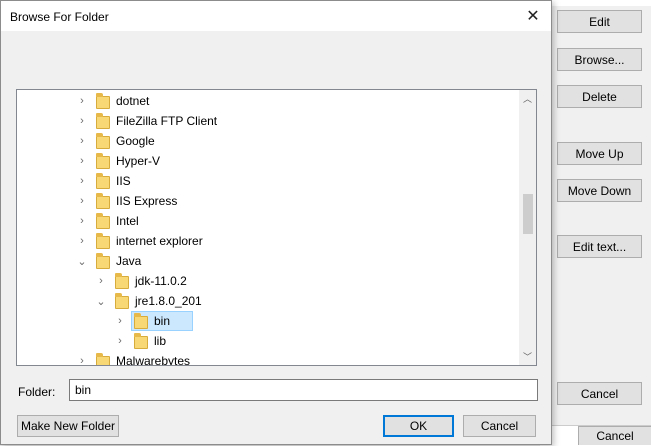 This screenshot has height=446, width=651. Describe the element at coordinates (599, 153) in the screenshot. I see `move-up-button: Move Up` at that location.